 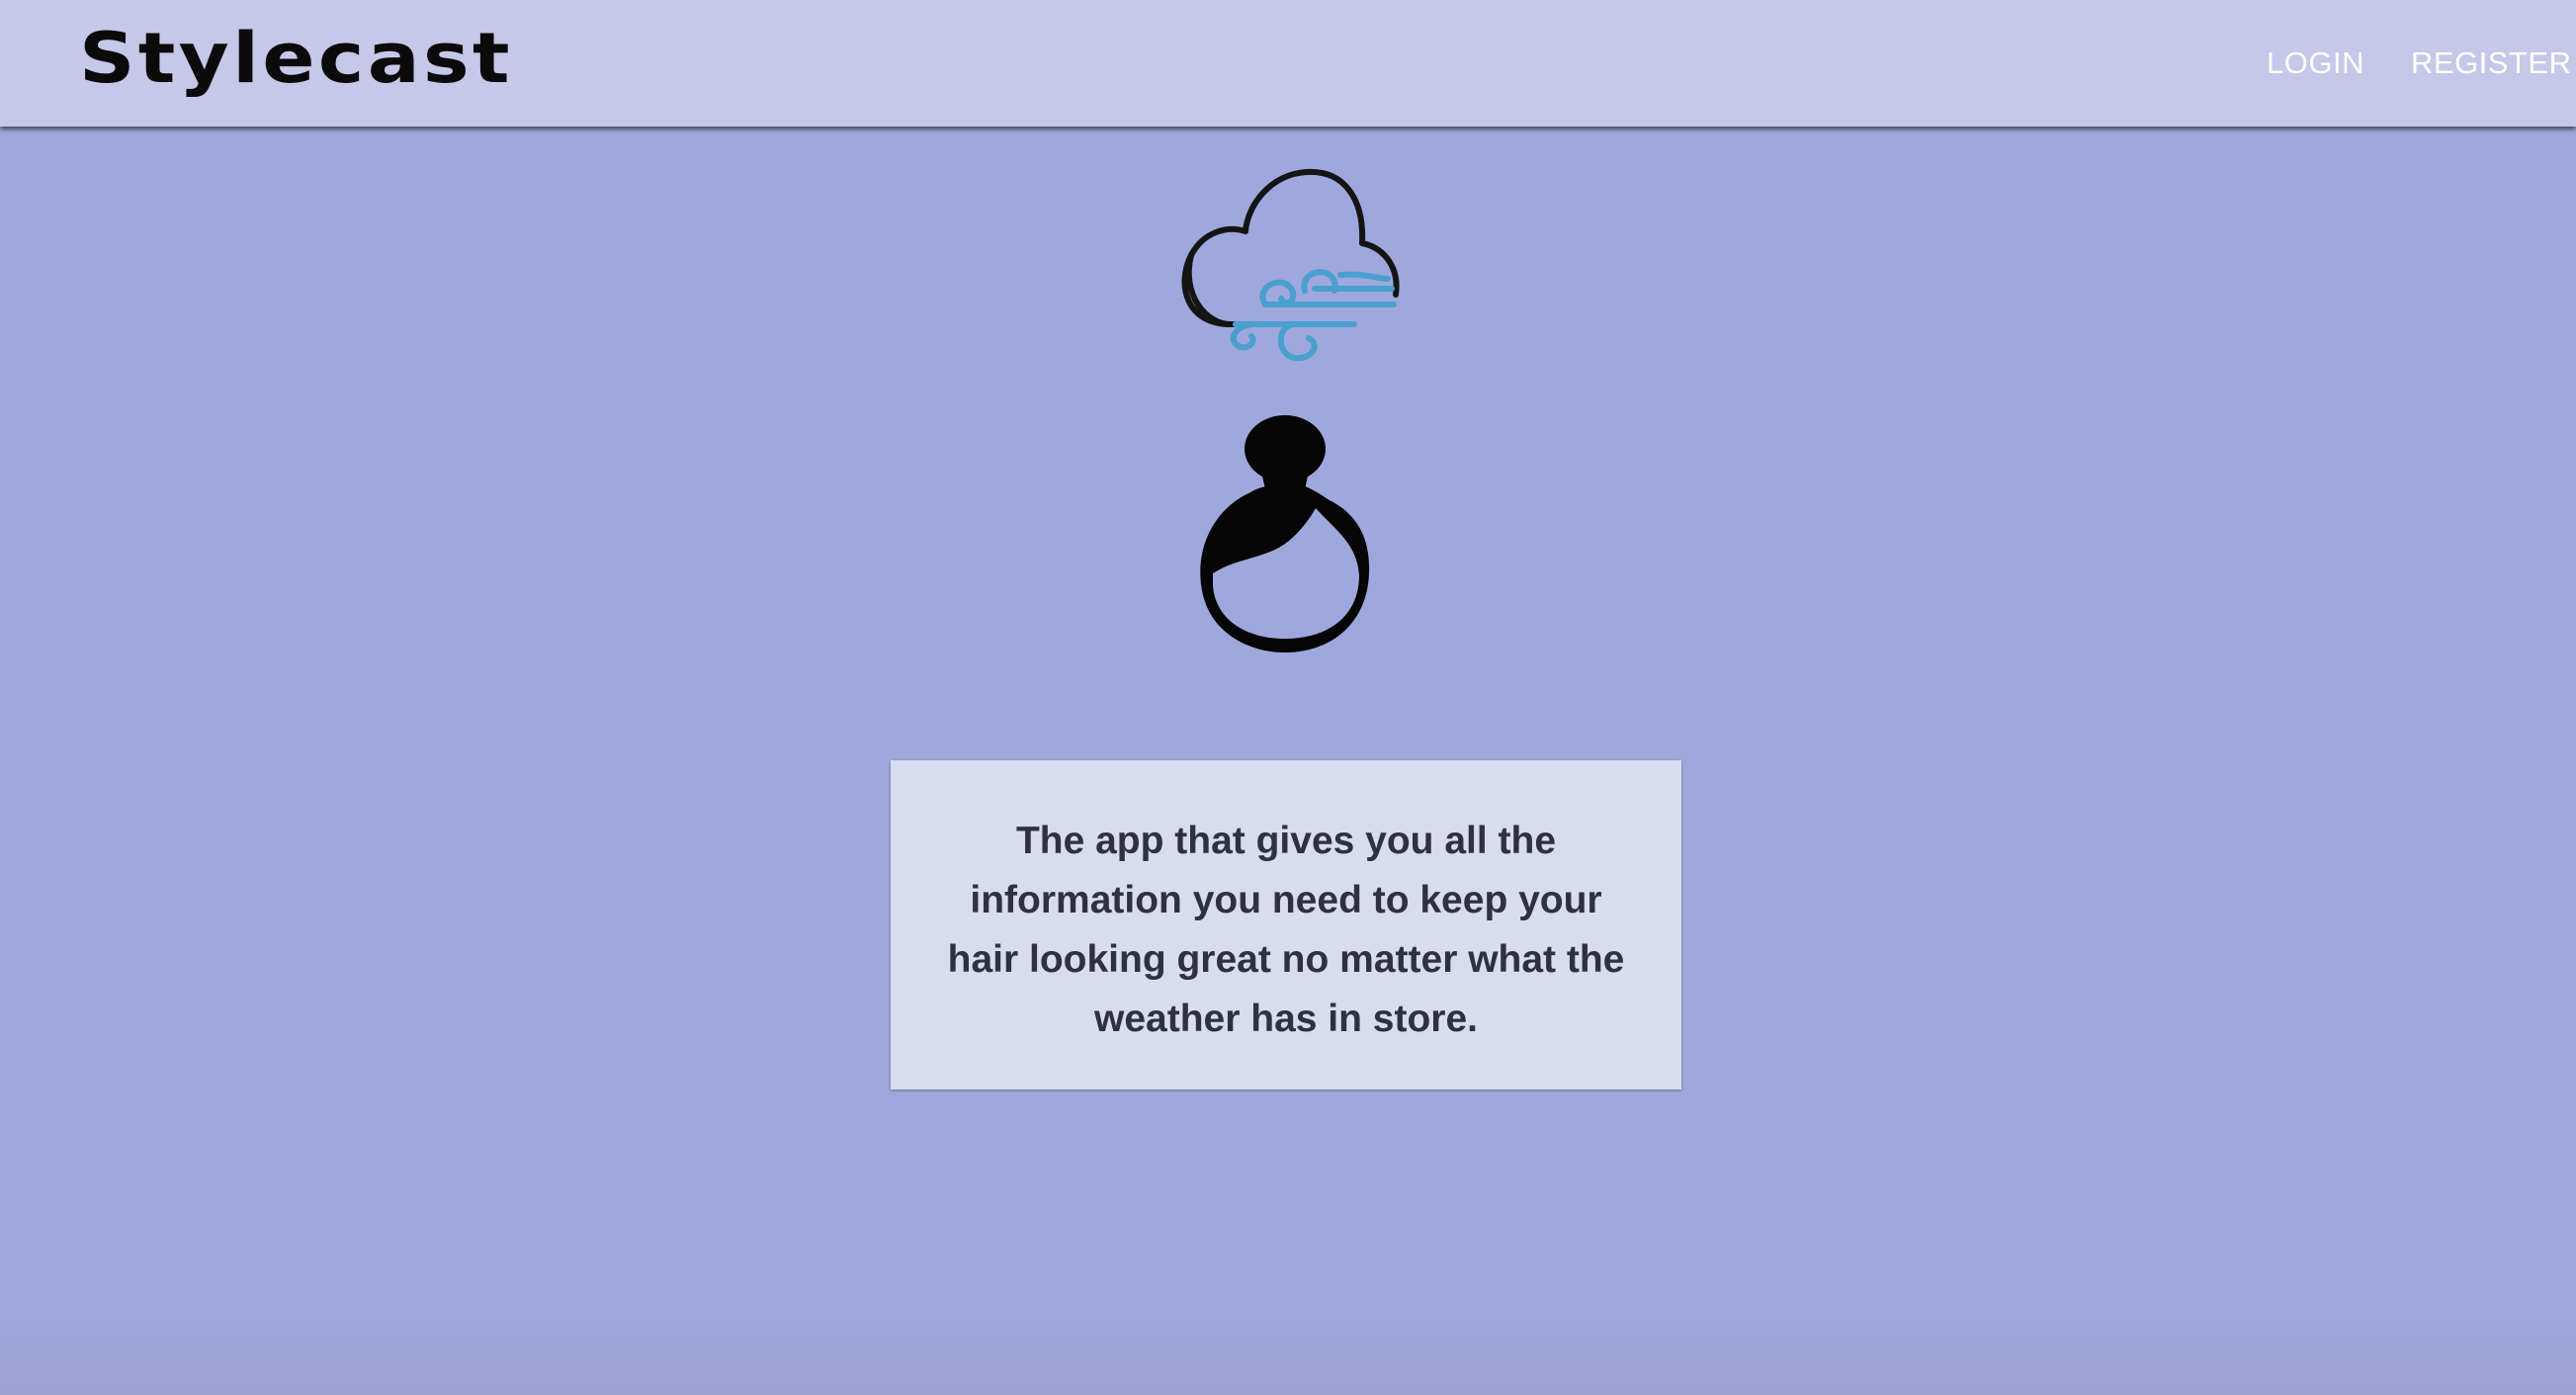 I want to click on cloud-wind-icon, so click(x=1290, y=265).